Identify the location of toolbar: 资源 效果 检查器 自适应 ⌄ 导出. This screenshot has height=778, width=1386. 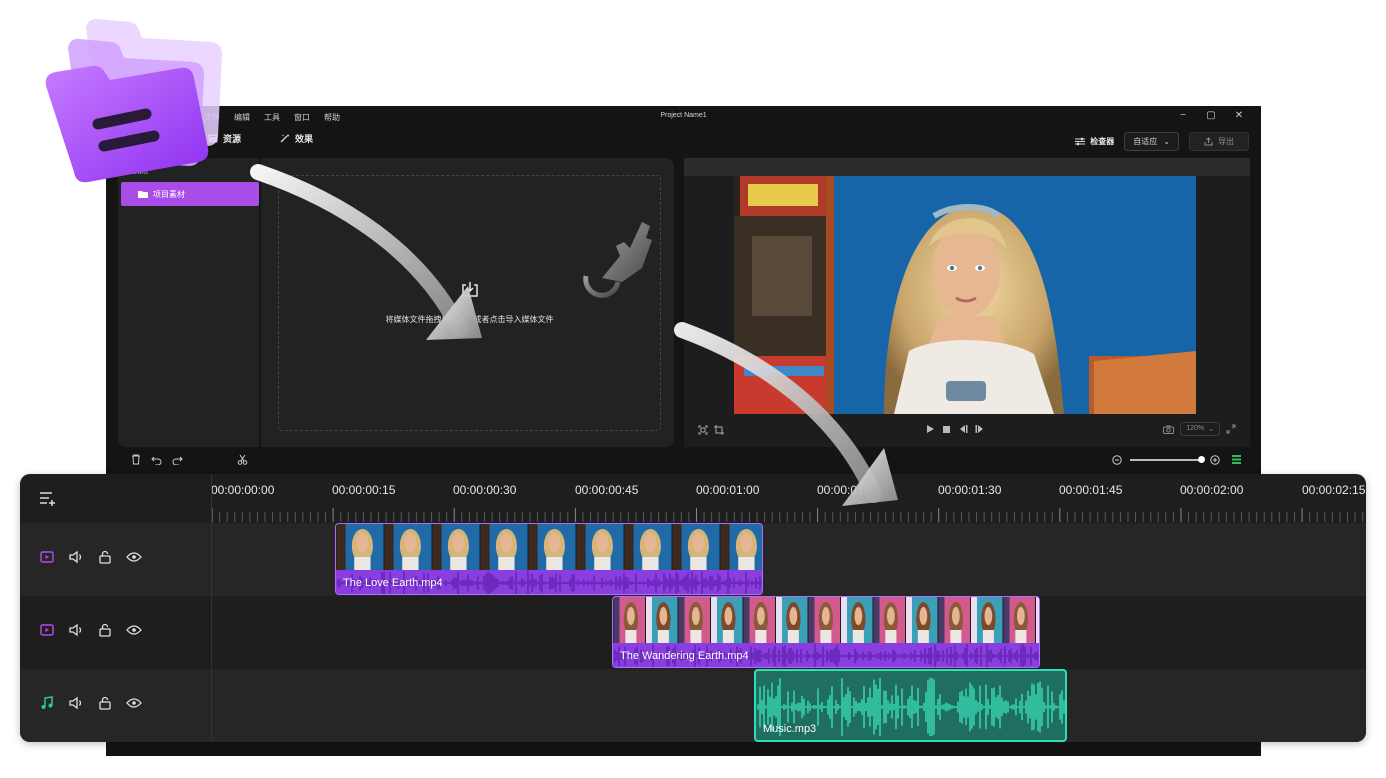
(683, 143).